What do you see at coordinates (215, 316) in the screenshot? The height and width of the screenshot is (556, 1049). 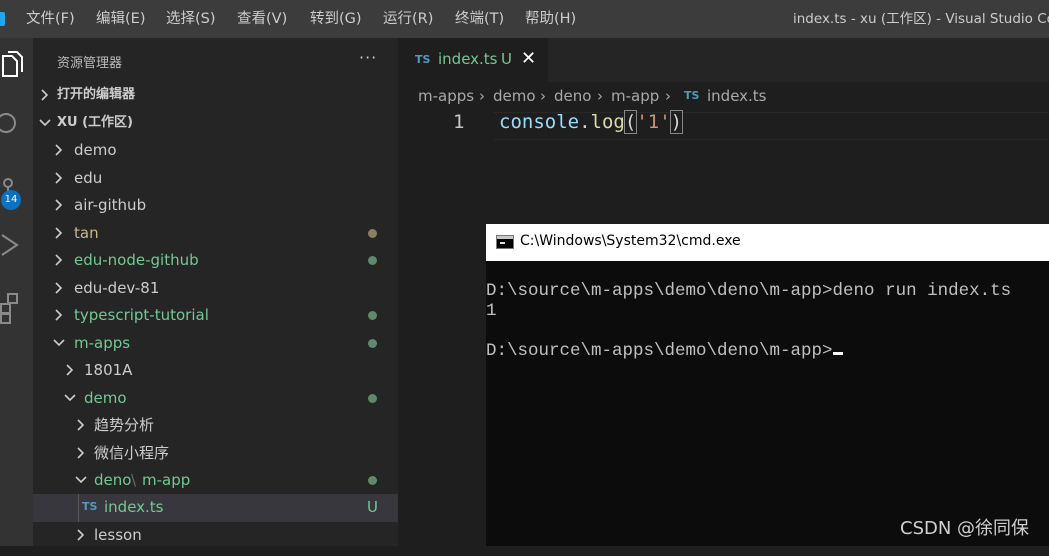 I see `tree-item-typescript-tutorial: typescript-tutorial` at bounding box center [215, 316].